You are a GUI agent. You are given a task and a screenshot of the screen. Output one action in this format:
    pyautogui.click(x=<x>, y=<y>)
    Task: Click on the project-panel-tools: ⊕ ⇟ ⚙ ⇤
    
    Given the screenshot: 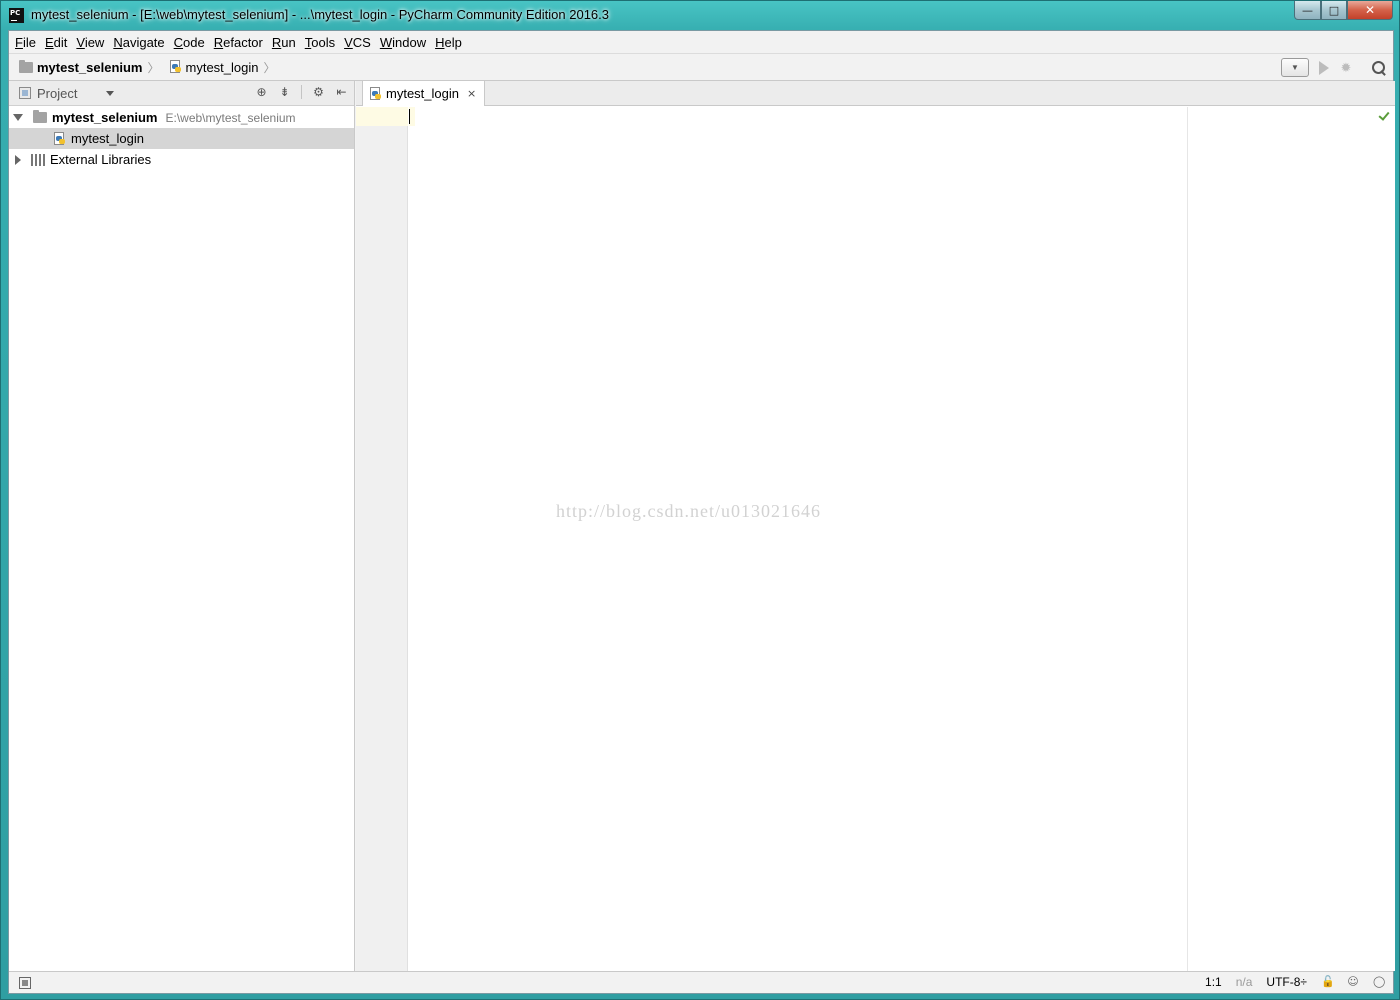 What is the action you would take?
    pyautogui.click(x=301, y=92)
    